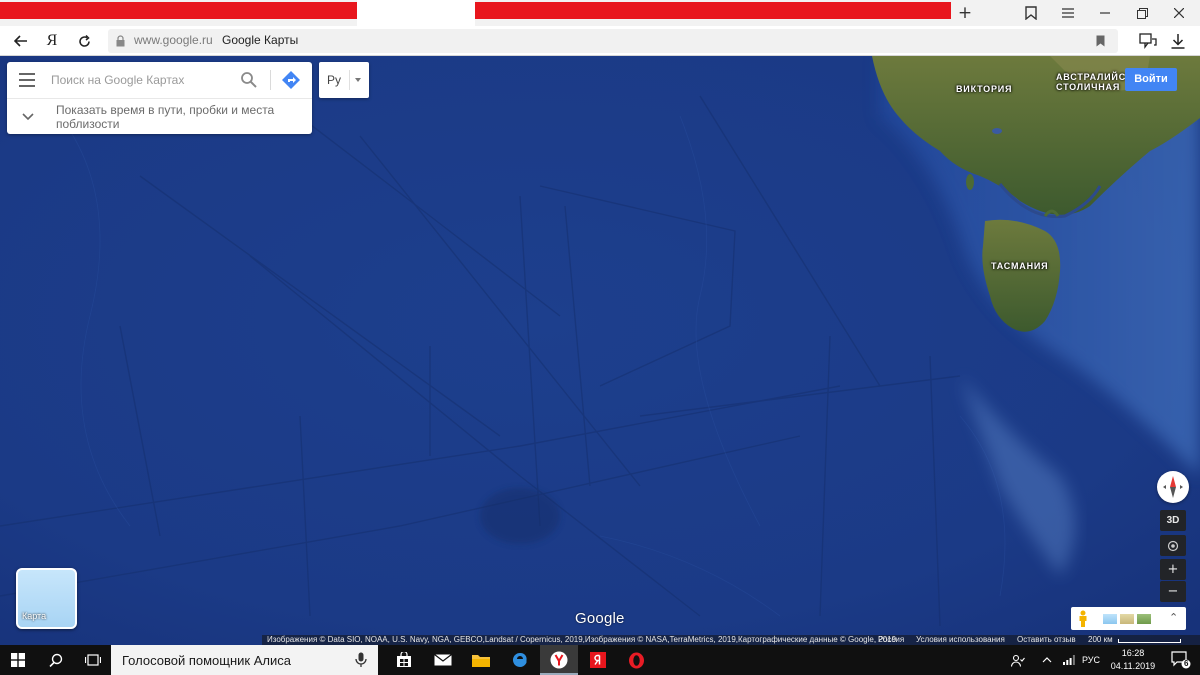 Image resolution: width=1200 pixels, height=675 pixels. I want to click on opera-icon, so click(636, 660).